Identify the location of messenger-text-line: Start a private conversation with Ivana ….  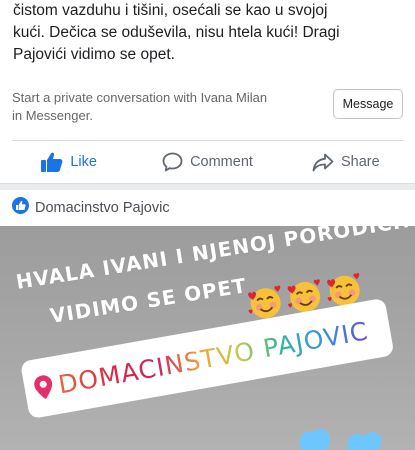
(140, 97).